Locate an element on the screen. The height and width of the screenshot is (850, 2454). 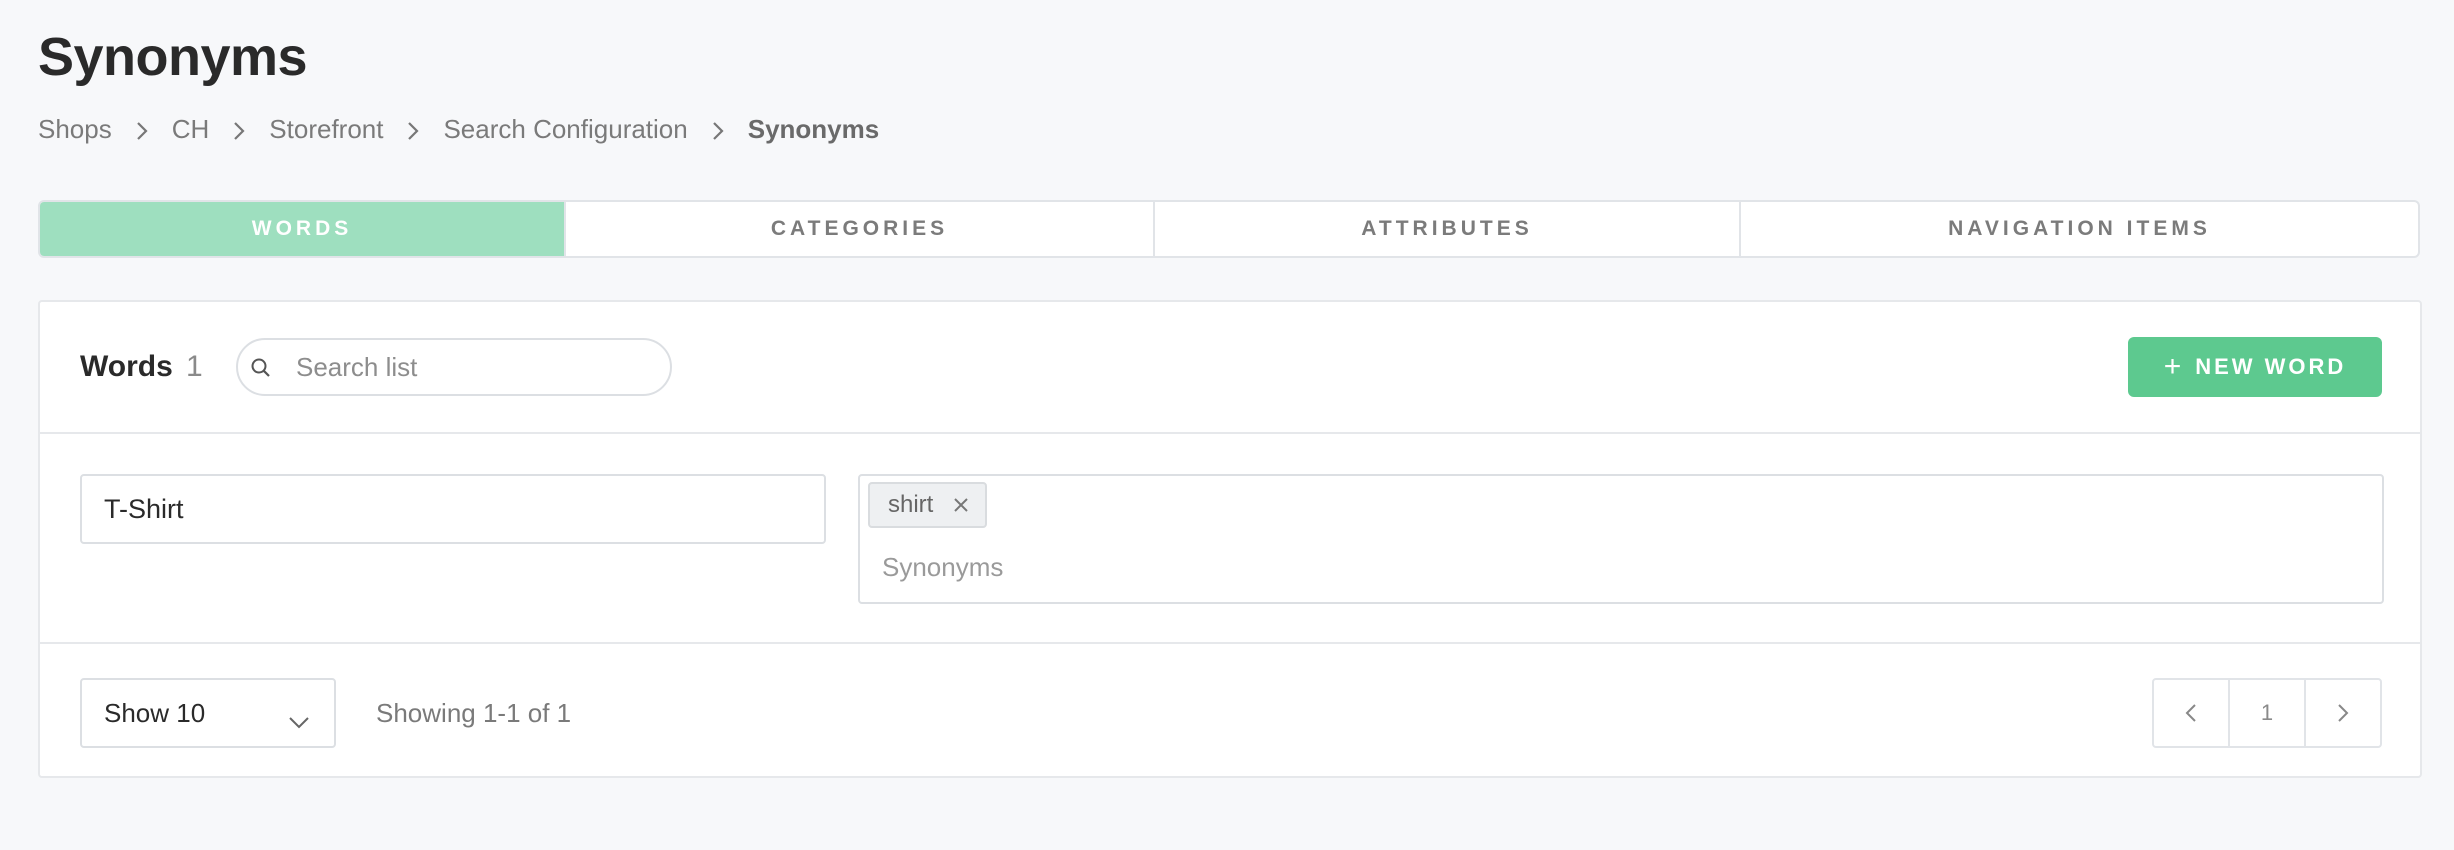
tab-navigation-items: NAVIGATION ITEMS is located at coordinates (2079, 229).